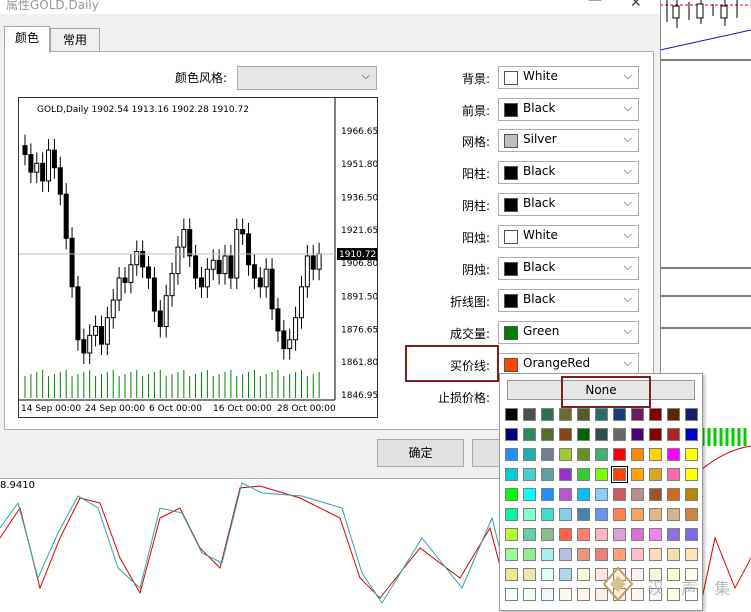 The height and width of the screenshot is (612, 751). Describe the element at coordinates (636, 5) in the screenshot. I see `close-icon: ✕` at that location.